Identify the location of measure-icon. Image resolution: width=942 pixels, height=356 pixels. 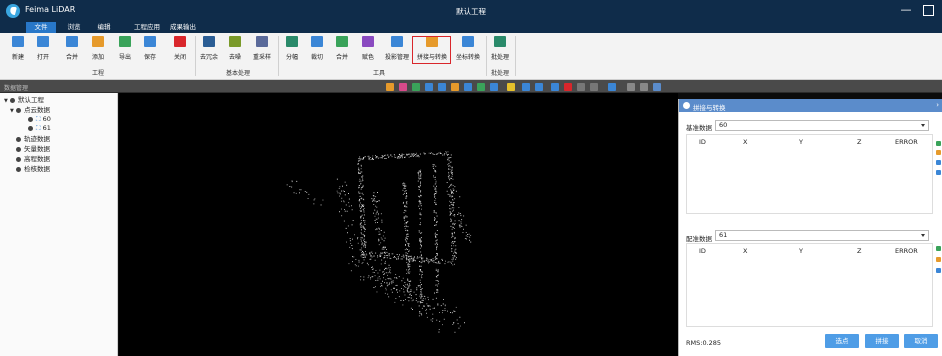
(581, 87).